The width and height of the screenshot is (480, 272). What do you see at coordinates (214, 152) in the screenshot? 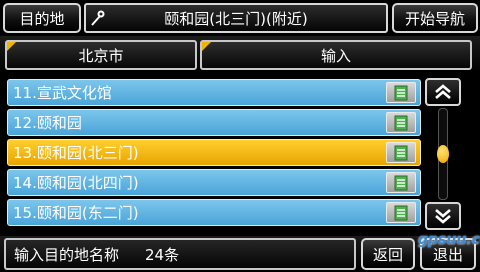
I see `list-item-selected: 13.颐和园(北三门)` at bounding box center [214, 152].